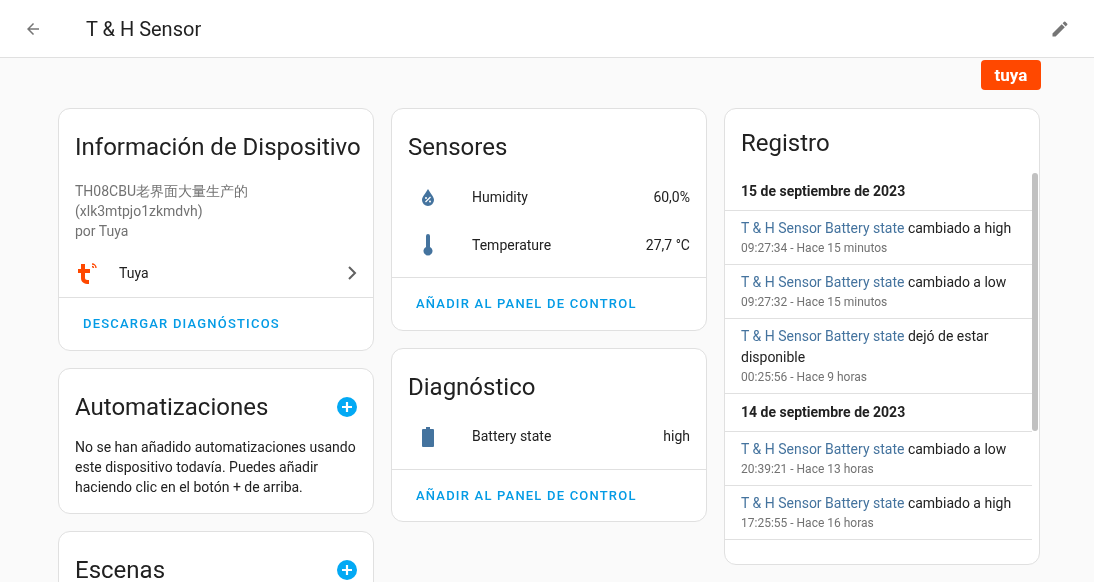 Image resolution: width=1094 pixels, height=582 pixels. I want to click on card-title: Registro, so click(785, 143).